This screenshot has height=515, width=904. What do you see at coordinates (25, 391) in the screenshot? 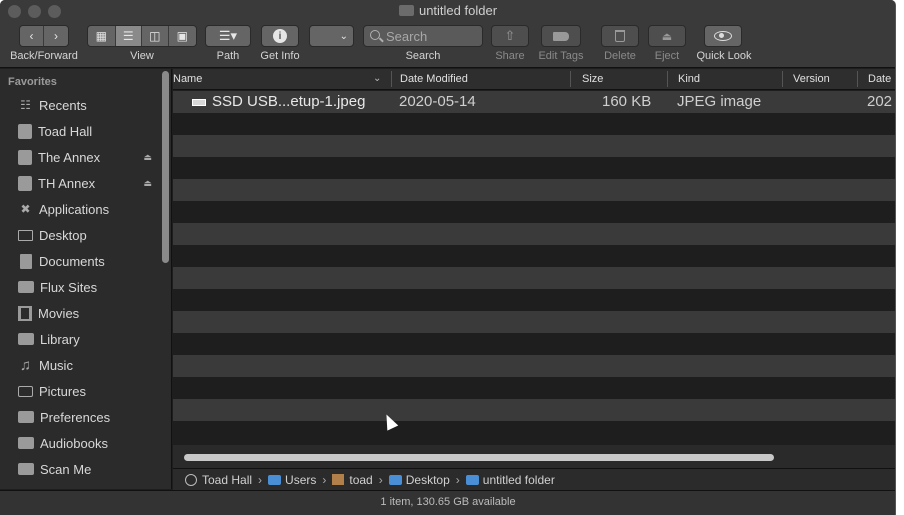
I see `pictures-icon` at bounding box center [25, 391].